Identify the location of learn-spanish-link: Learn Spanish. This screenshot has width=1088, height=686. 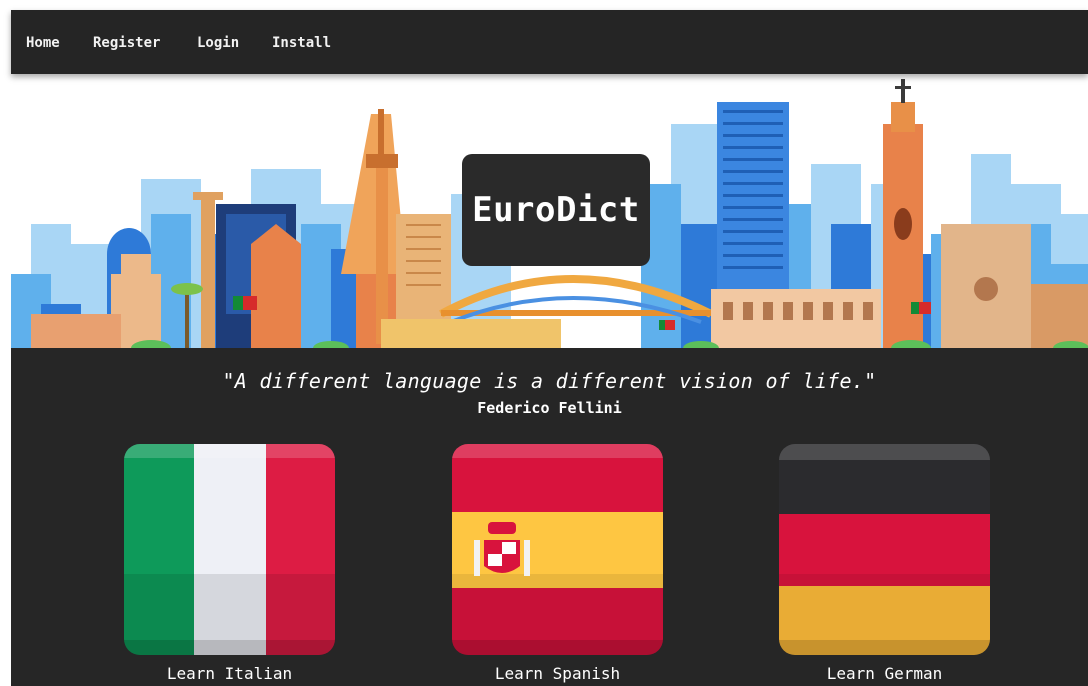
(557, 673).